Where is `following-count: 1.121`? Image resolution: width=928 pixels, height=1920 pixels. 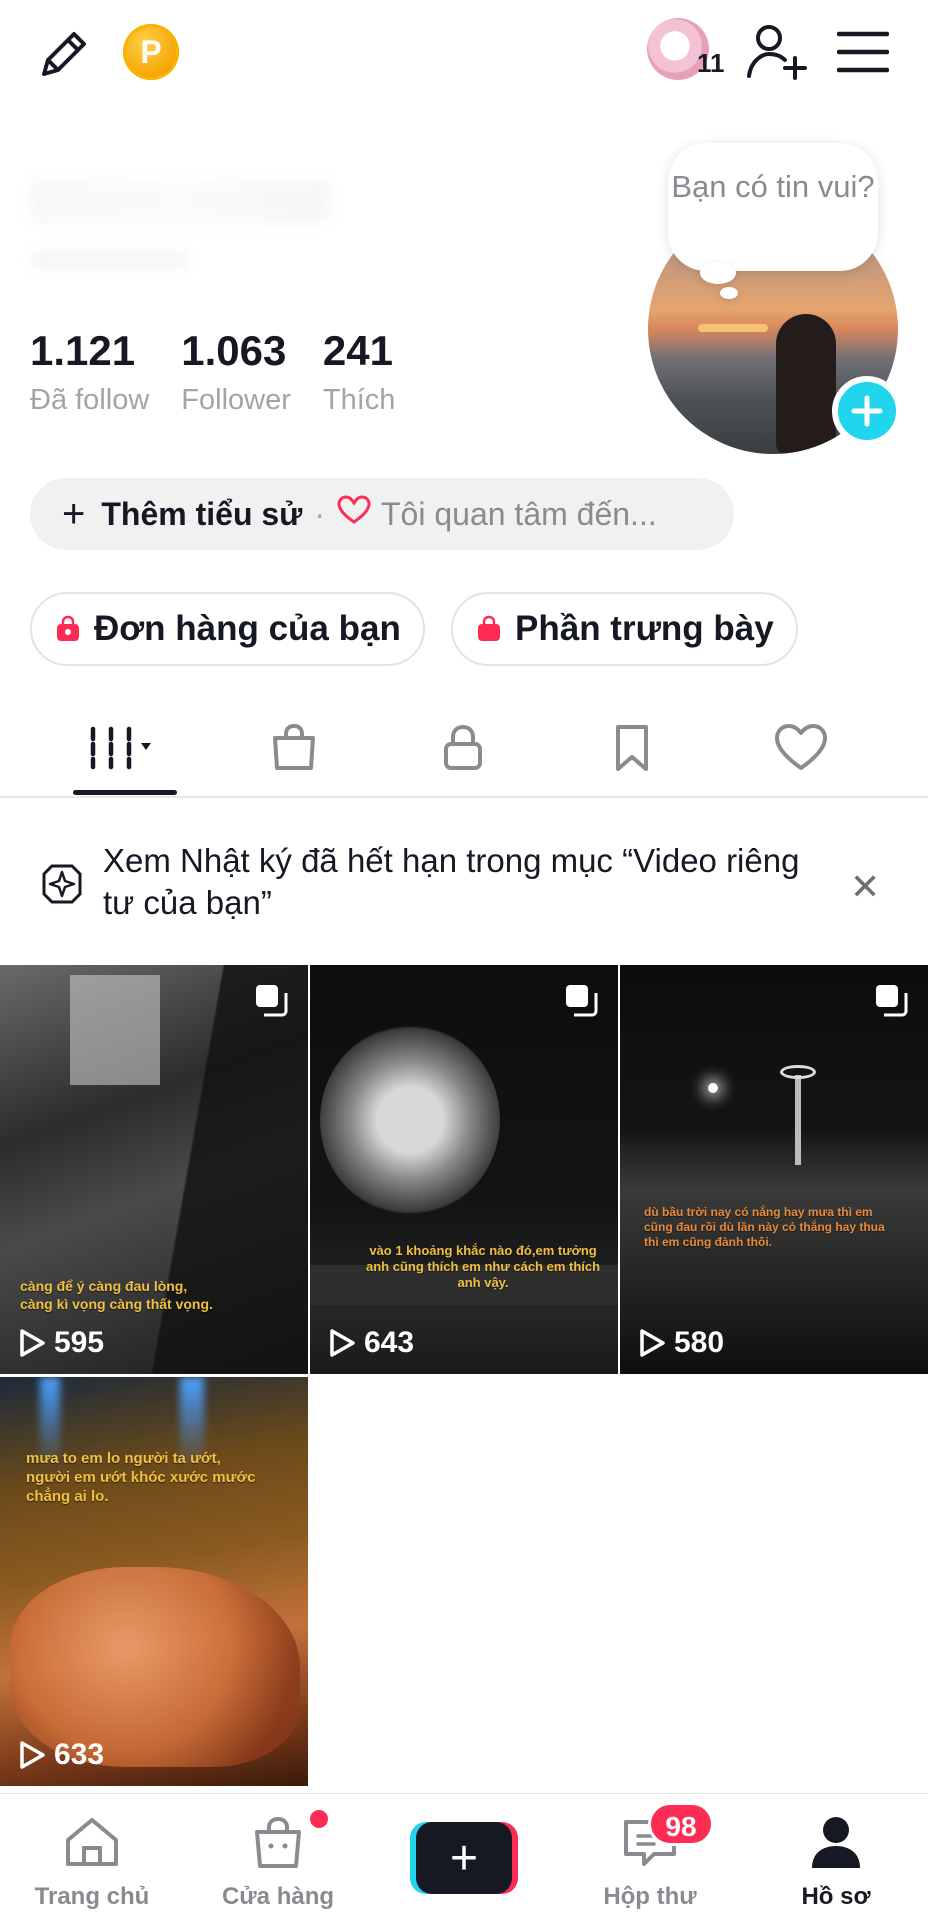
following-count: 1.121 is located at coordinates (83, 350).